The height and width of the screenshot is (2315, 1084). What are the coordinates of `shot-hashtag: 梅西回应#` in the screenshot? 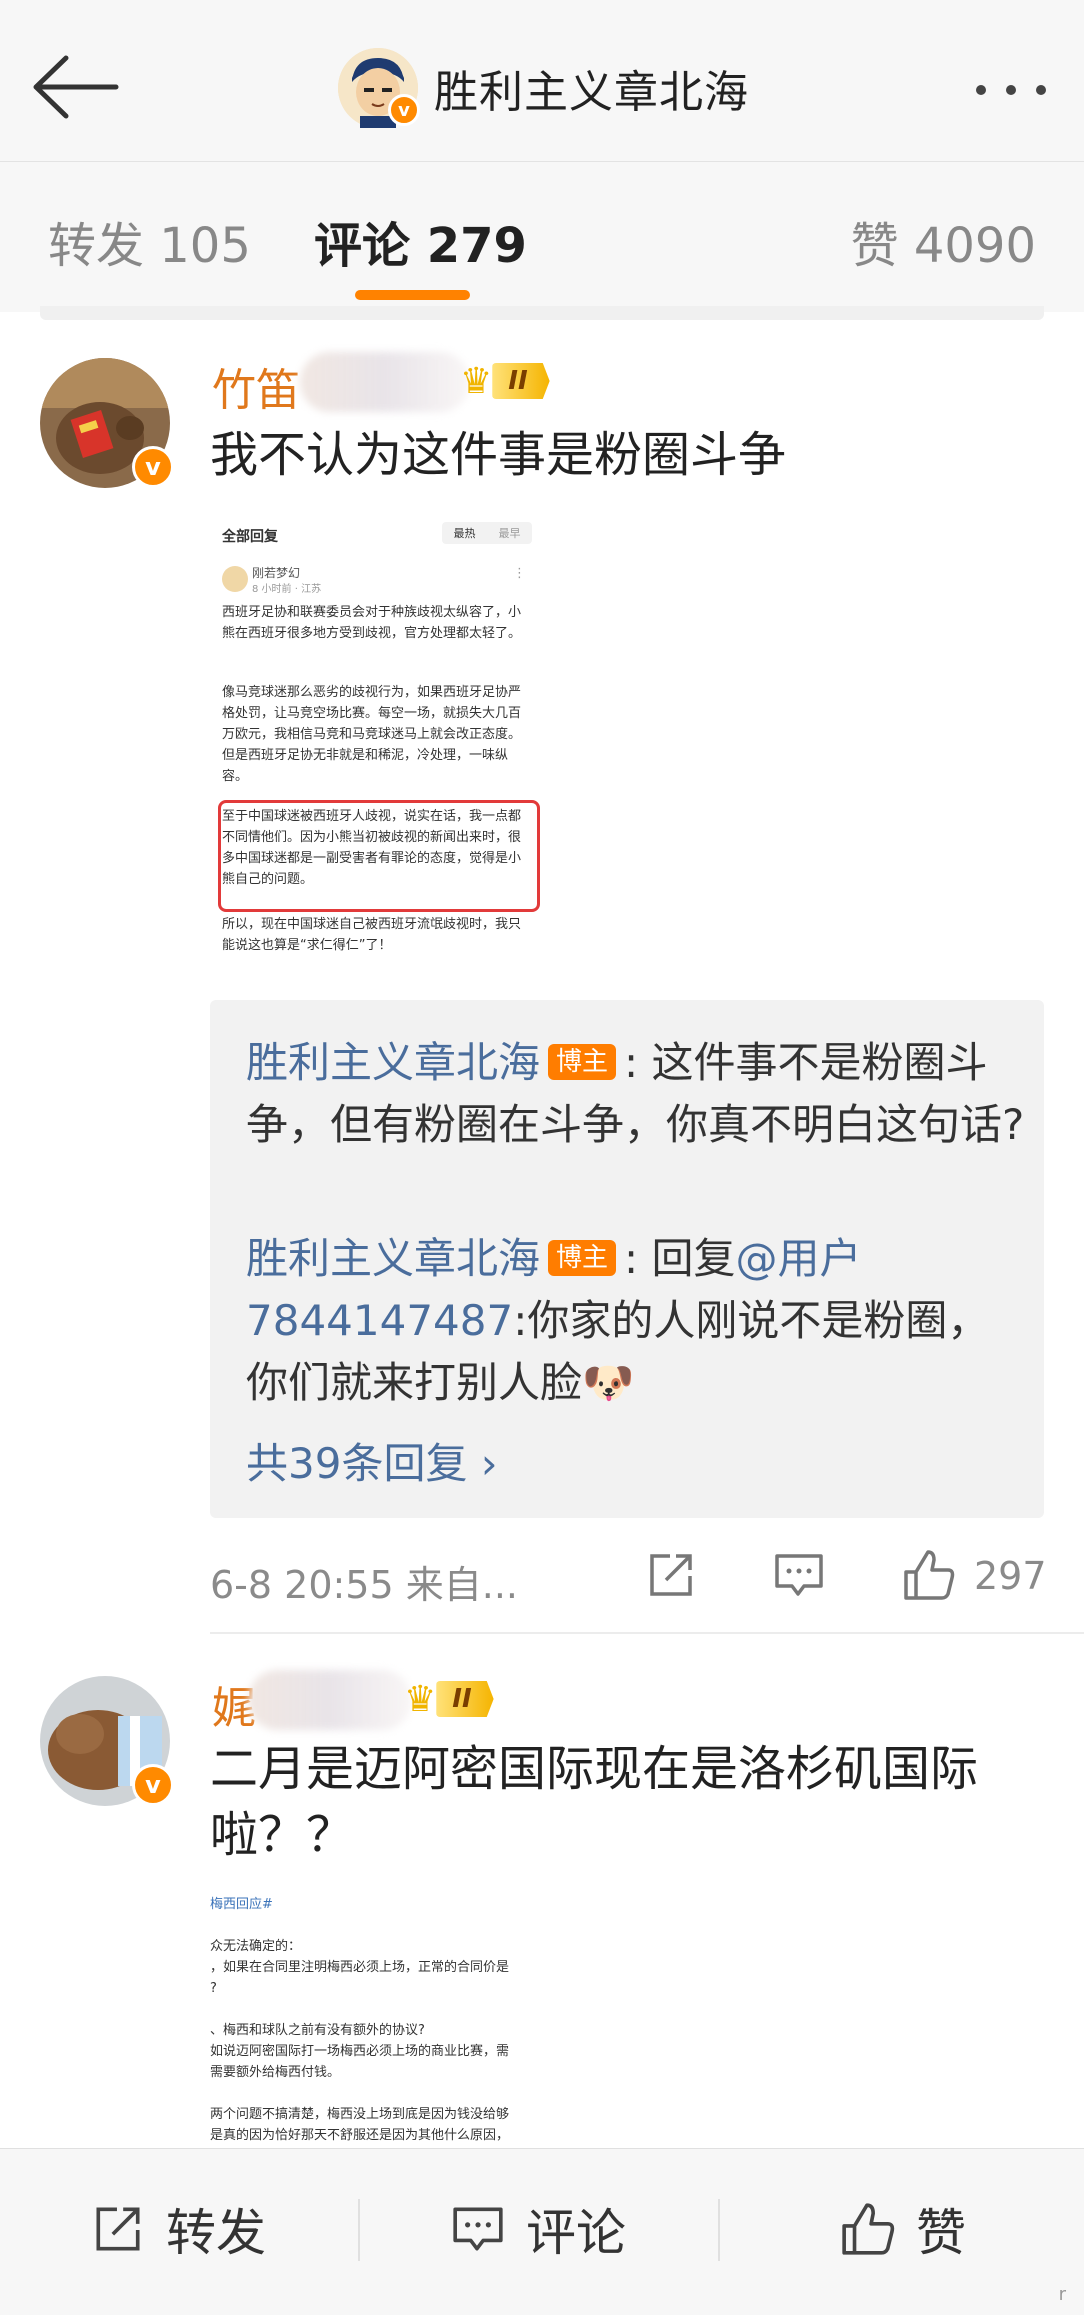 It's located at (241, 1904).